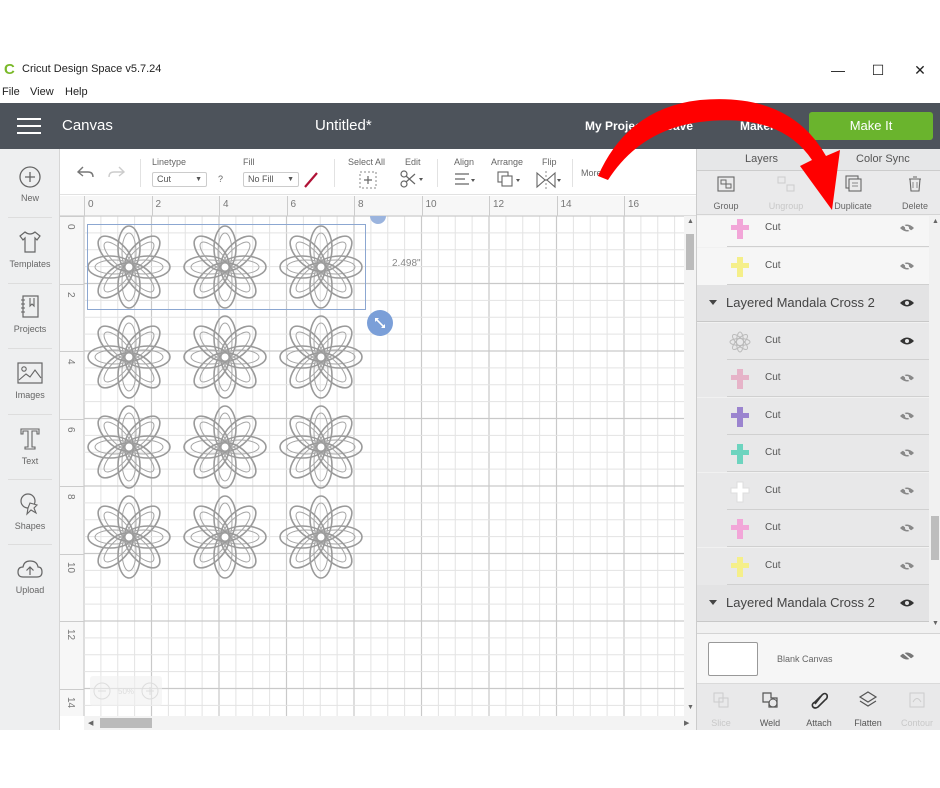  What do you see at coordinates (30, 458) in the screenshot?
I see `sidebar-item-text: Text` at bounding box center [30, 458].